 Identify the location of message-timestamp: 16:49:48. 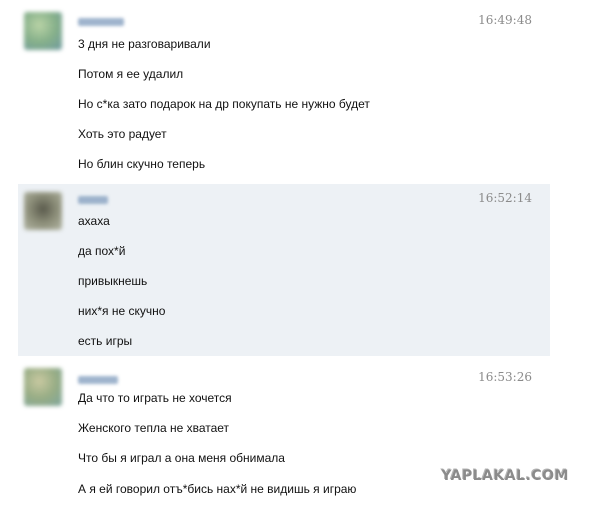
(505, 20).